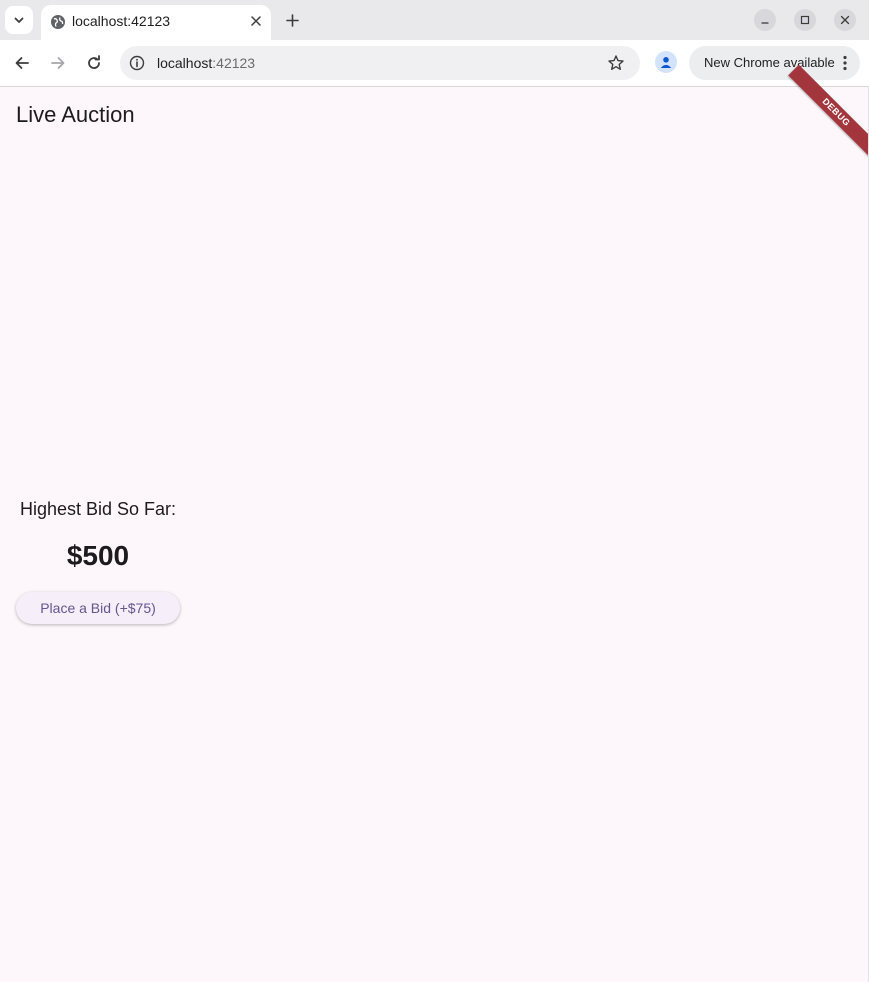 This screenshot has height=982, width=869. I want to click on plus-icon, so click(292, 20).